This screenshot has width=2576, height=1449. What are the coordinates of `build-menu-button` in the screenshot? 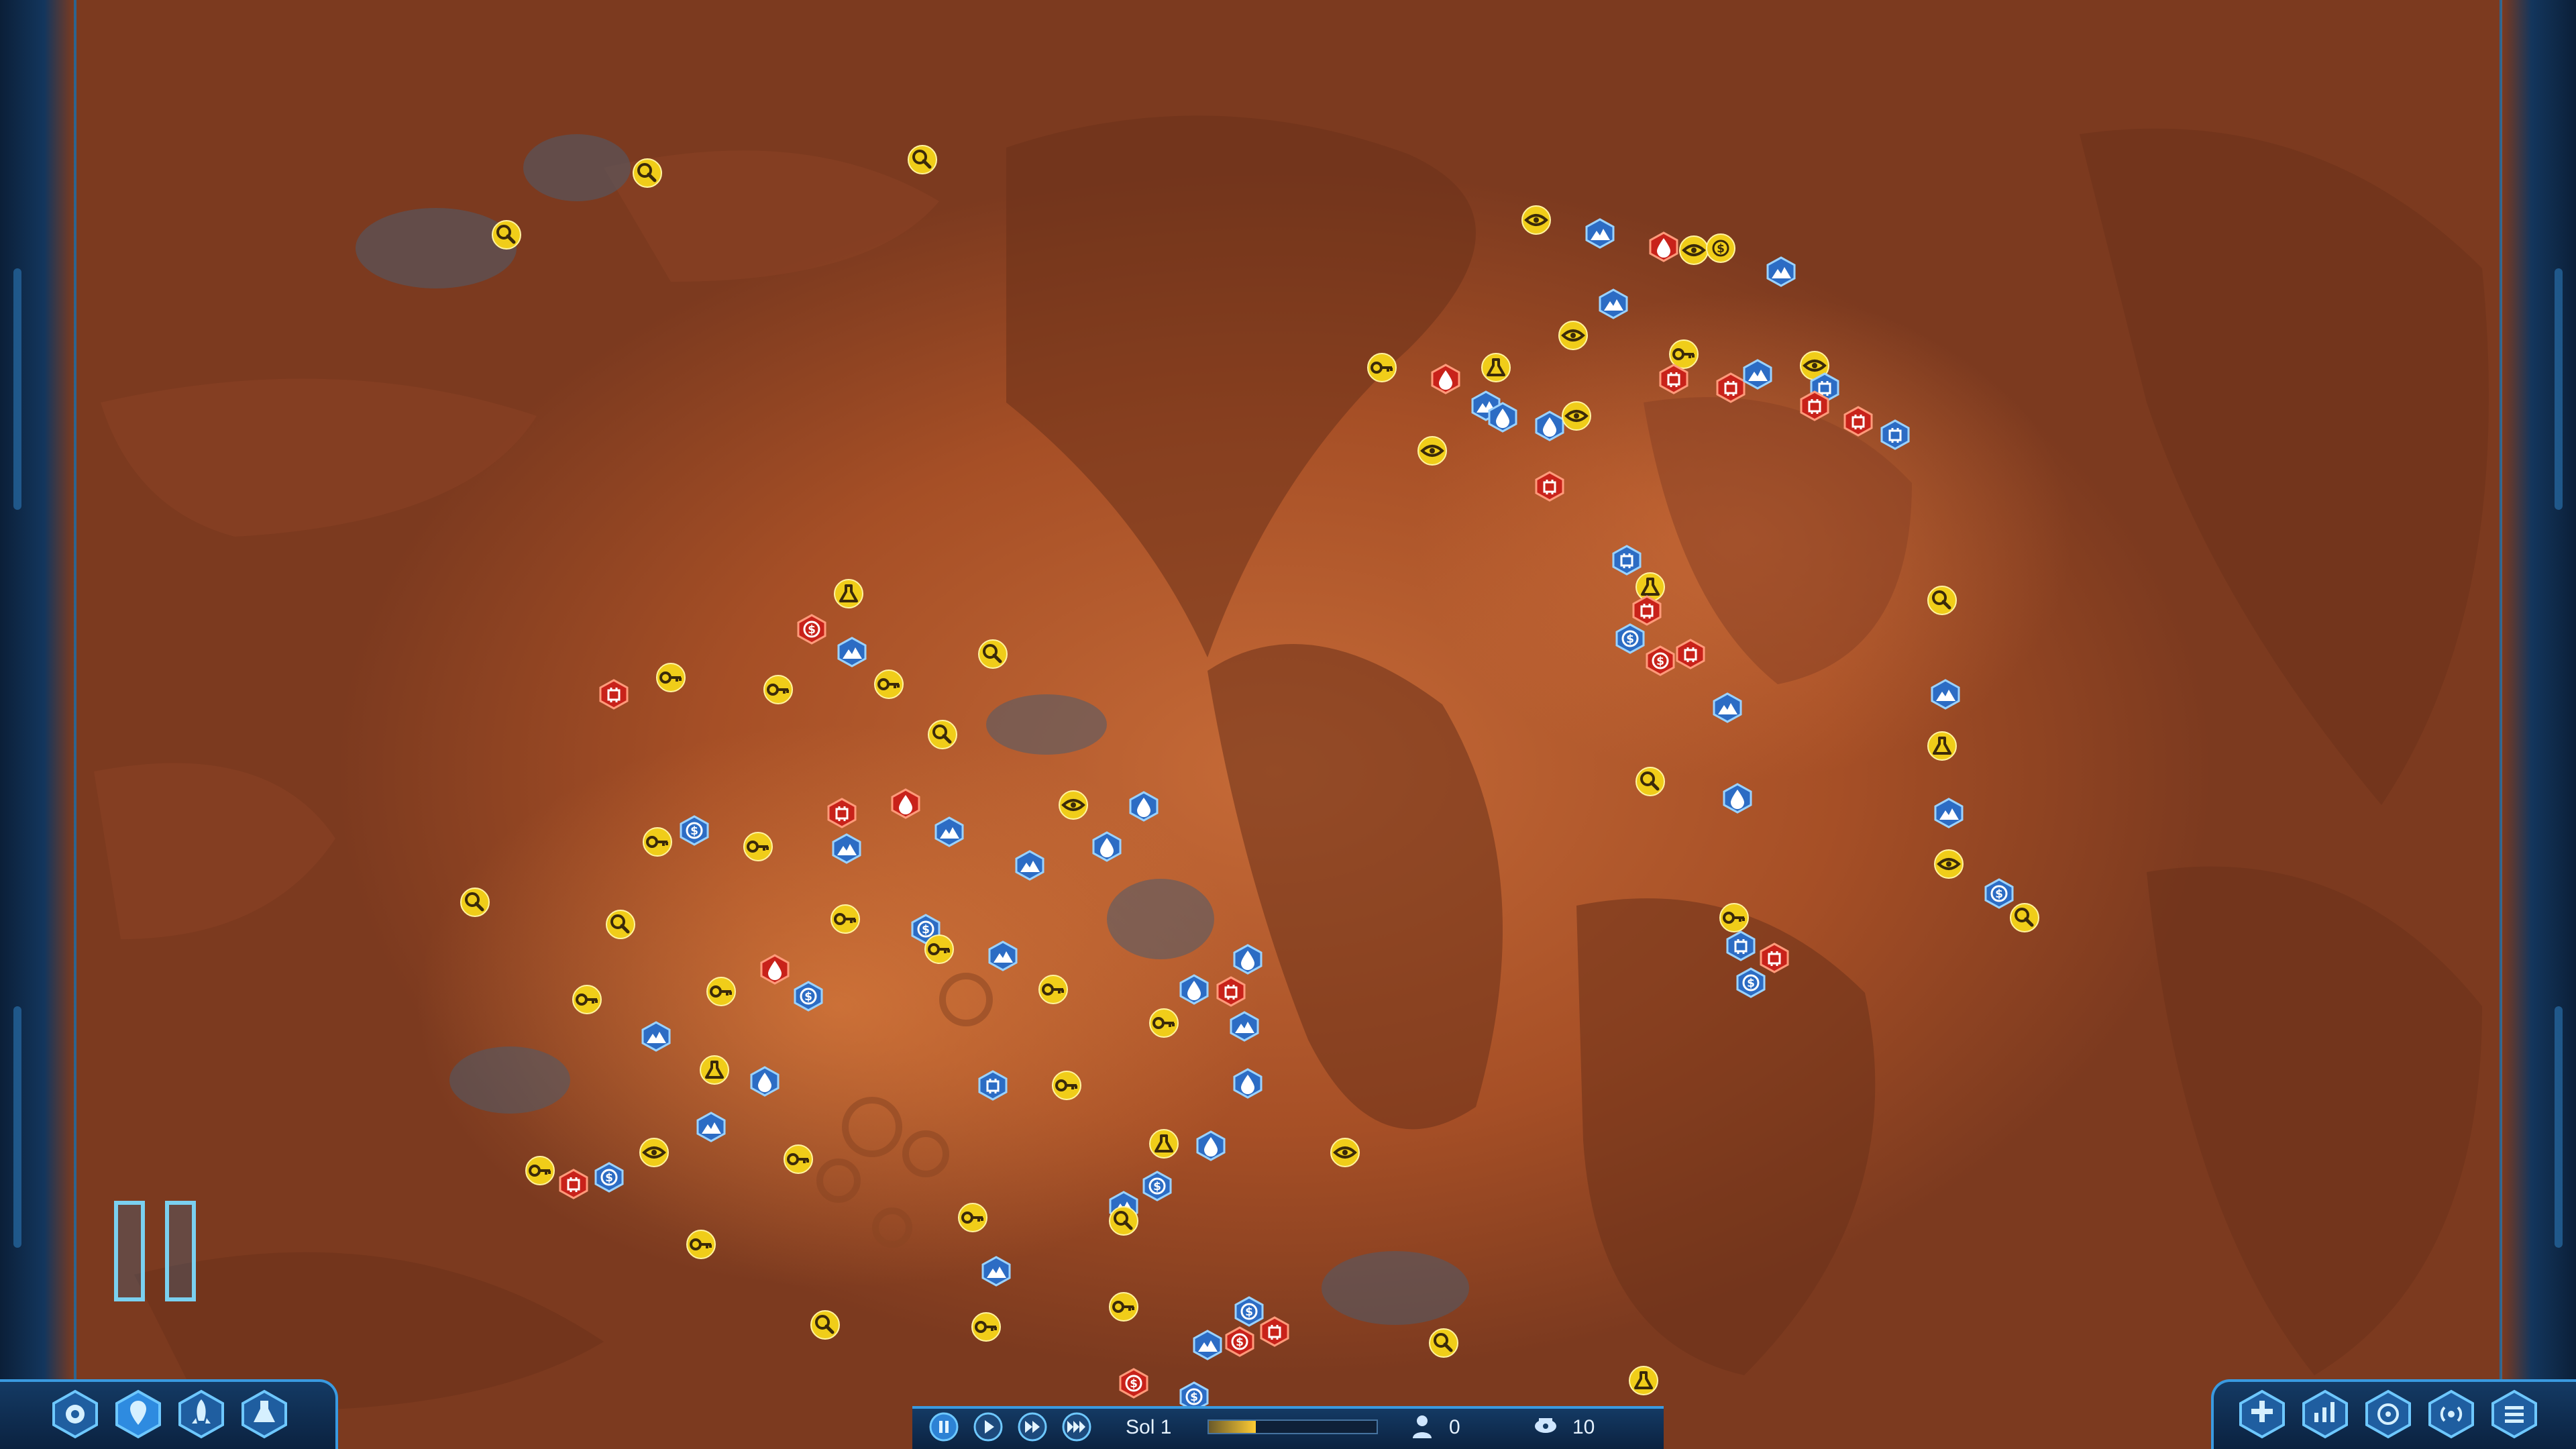 It's located at (75, 1414).